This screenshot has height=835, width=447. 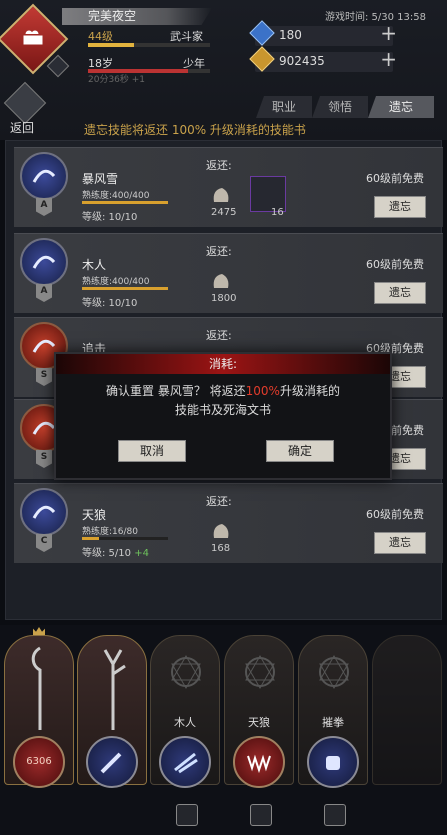 What do you see at coordinates (100, 36) in the screenshot?
I see `player-level: 44级` at bounding box center [100, 36].